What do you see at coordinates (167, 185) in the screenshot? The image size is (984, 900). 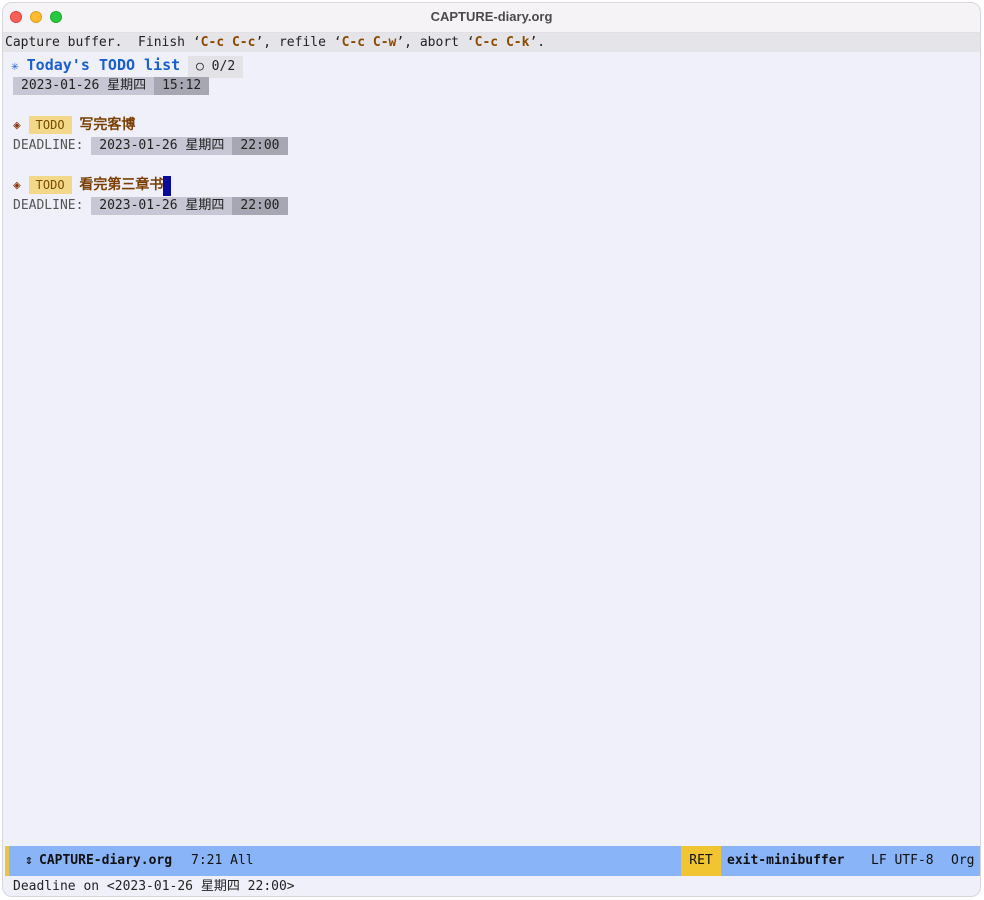 I see `text-cursor` at bounding box center [167, 185].